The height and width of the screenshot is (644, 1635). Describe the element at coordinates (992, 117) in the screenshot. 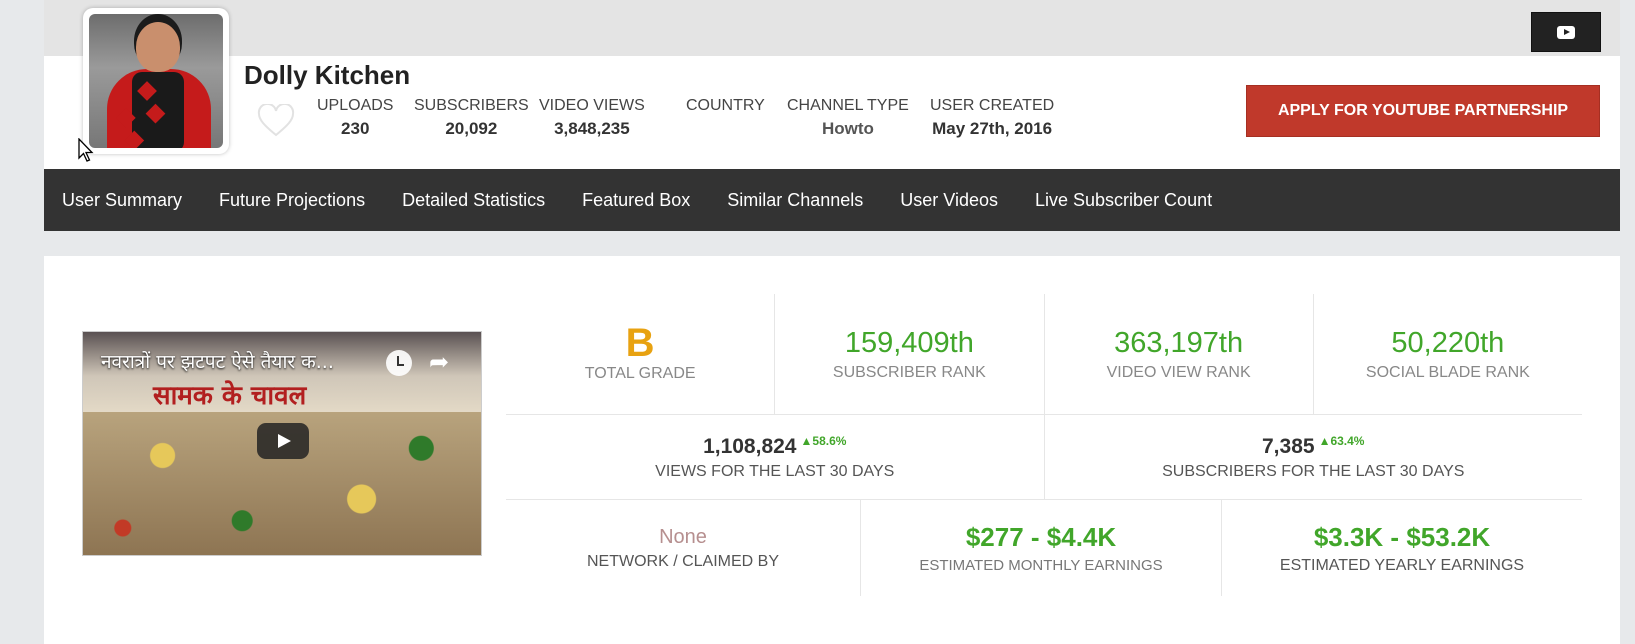

I see `stat-user-created: USER CREATED May 27th, 2016` at that location.